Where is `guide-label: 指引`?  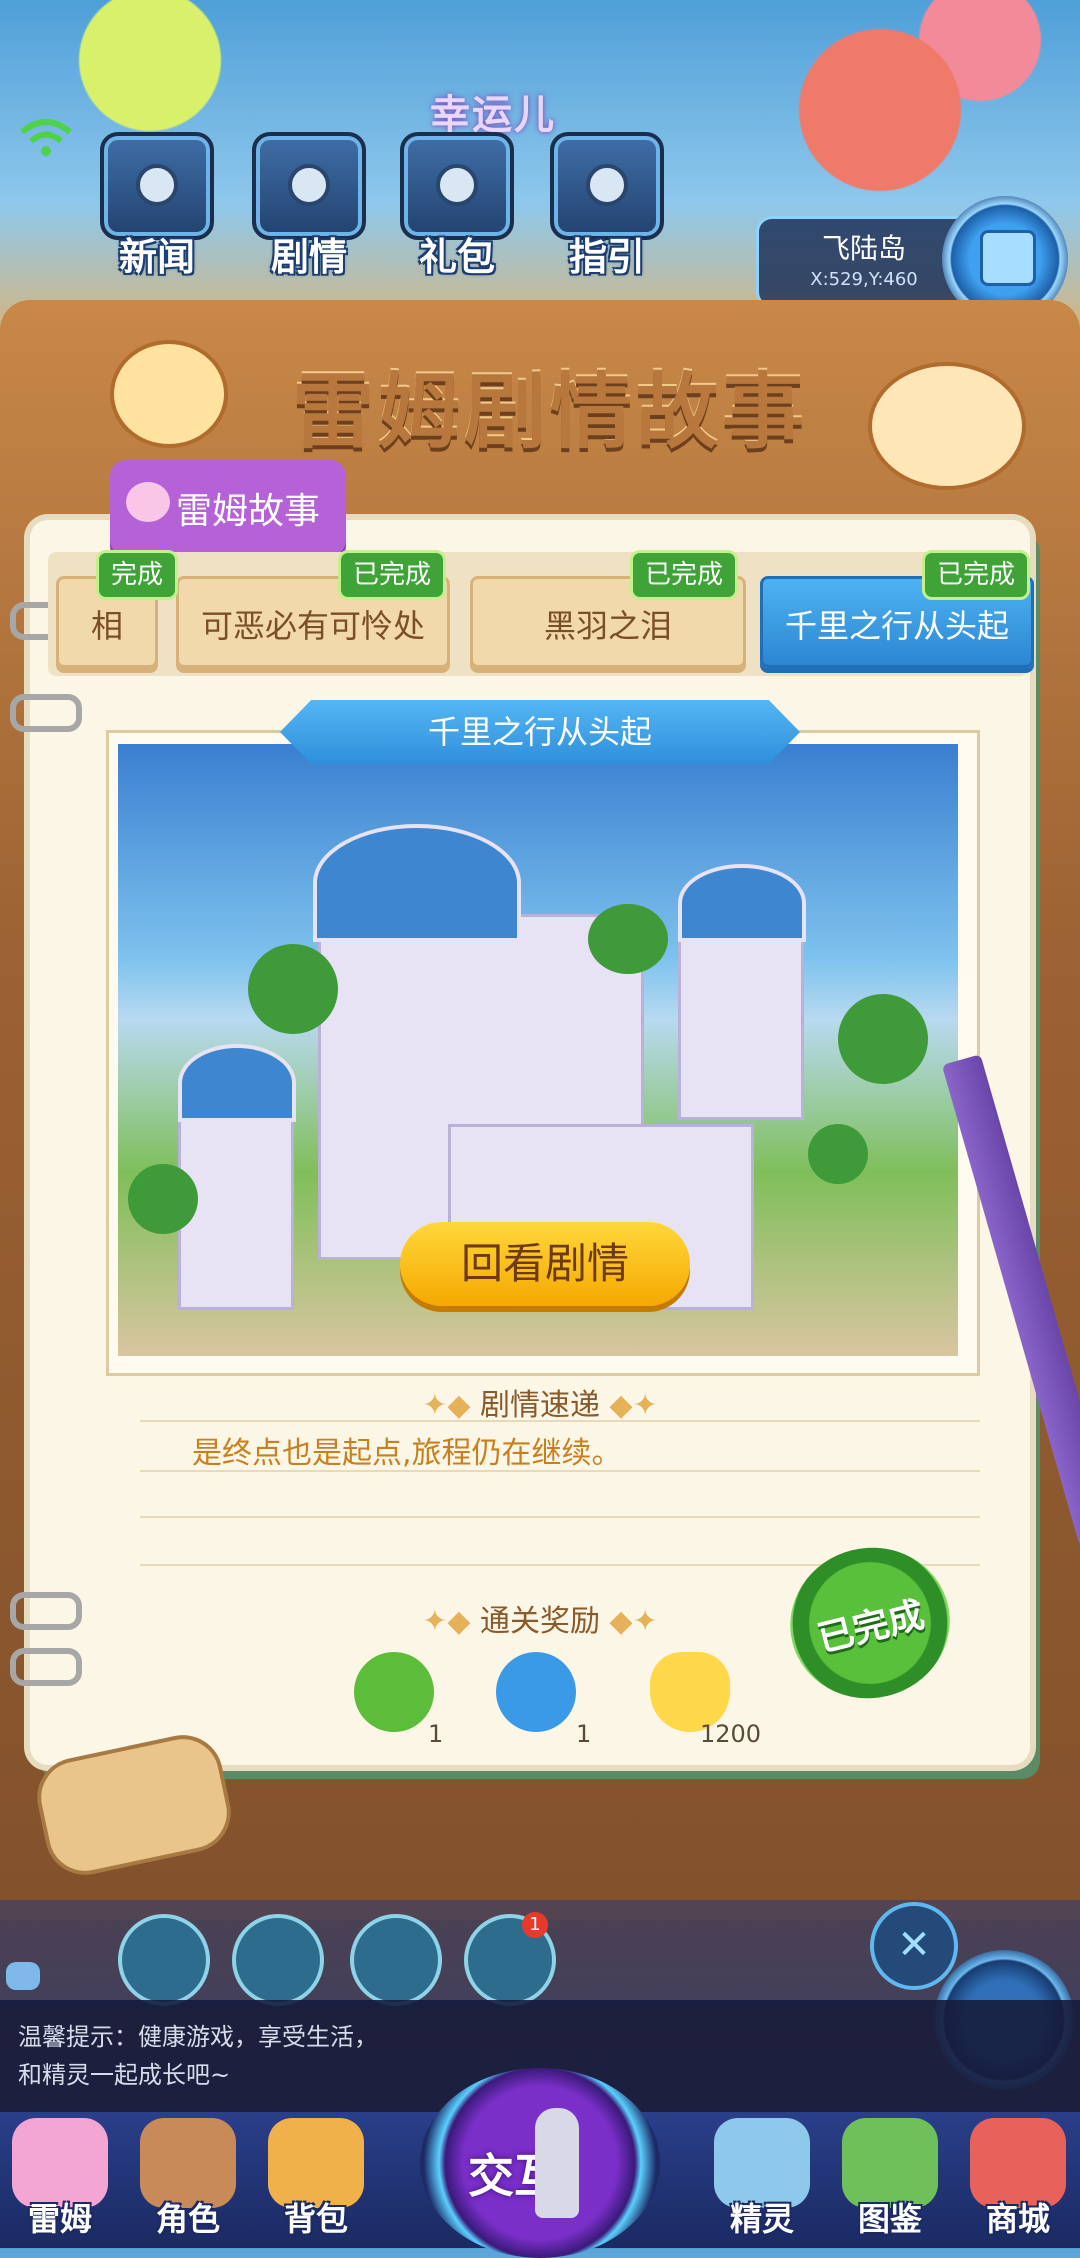
guide-label: 指引 is located at coordinates (606, 257).